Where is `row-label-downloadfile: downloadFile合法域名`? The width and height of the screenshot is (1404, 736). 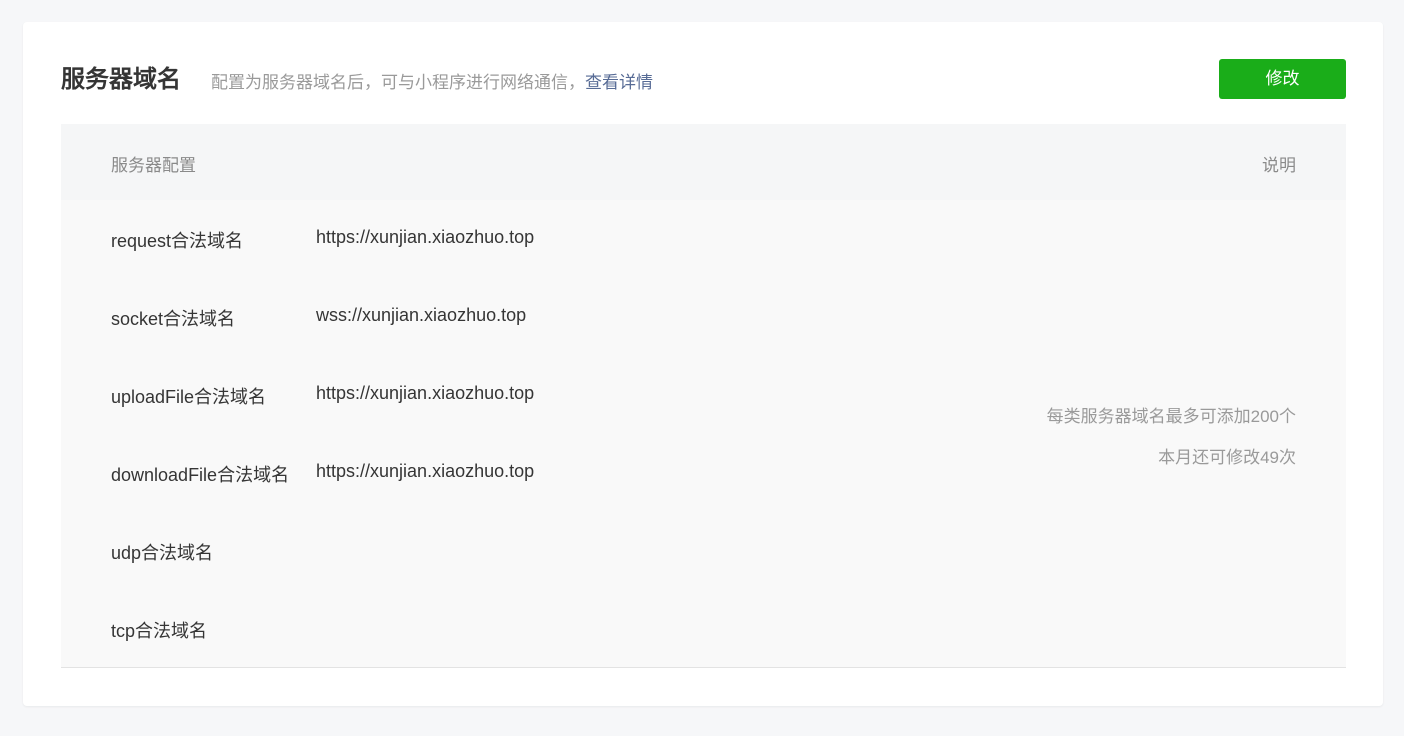 row-label-downloadfile: downloadFile合法域名 is located at coordinates (200, 475).